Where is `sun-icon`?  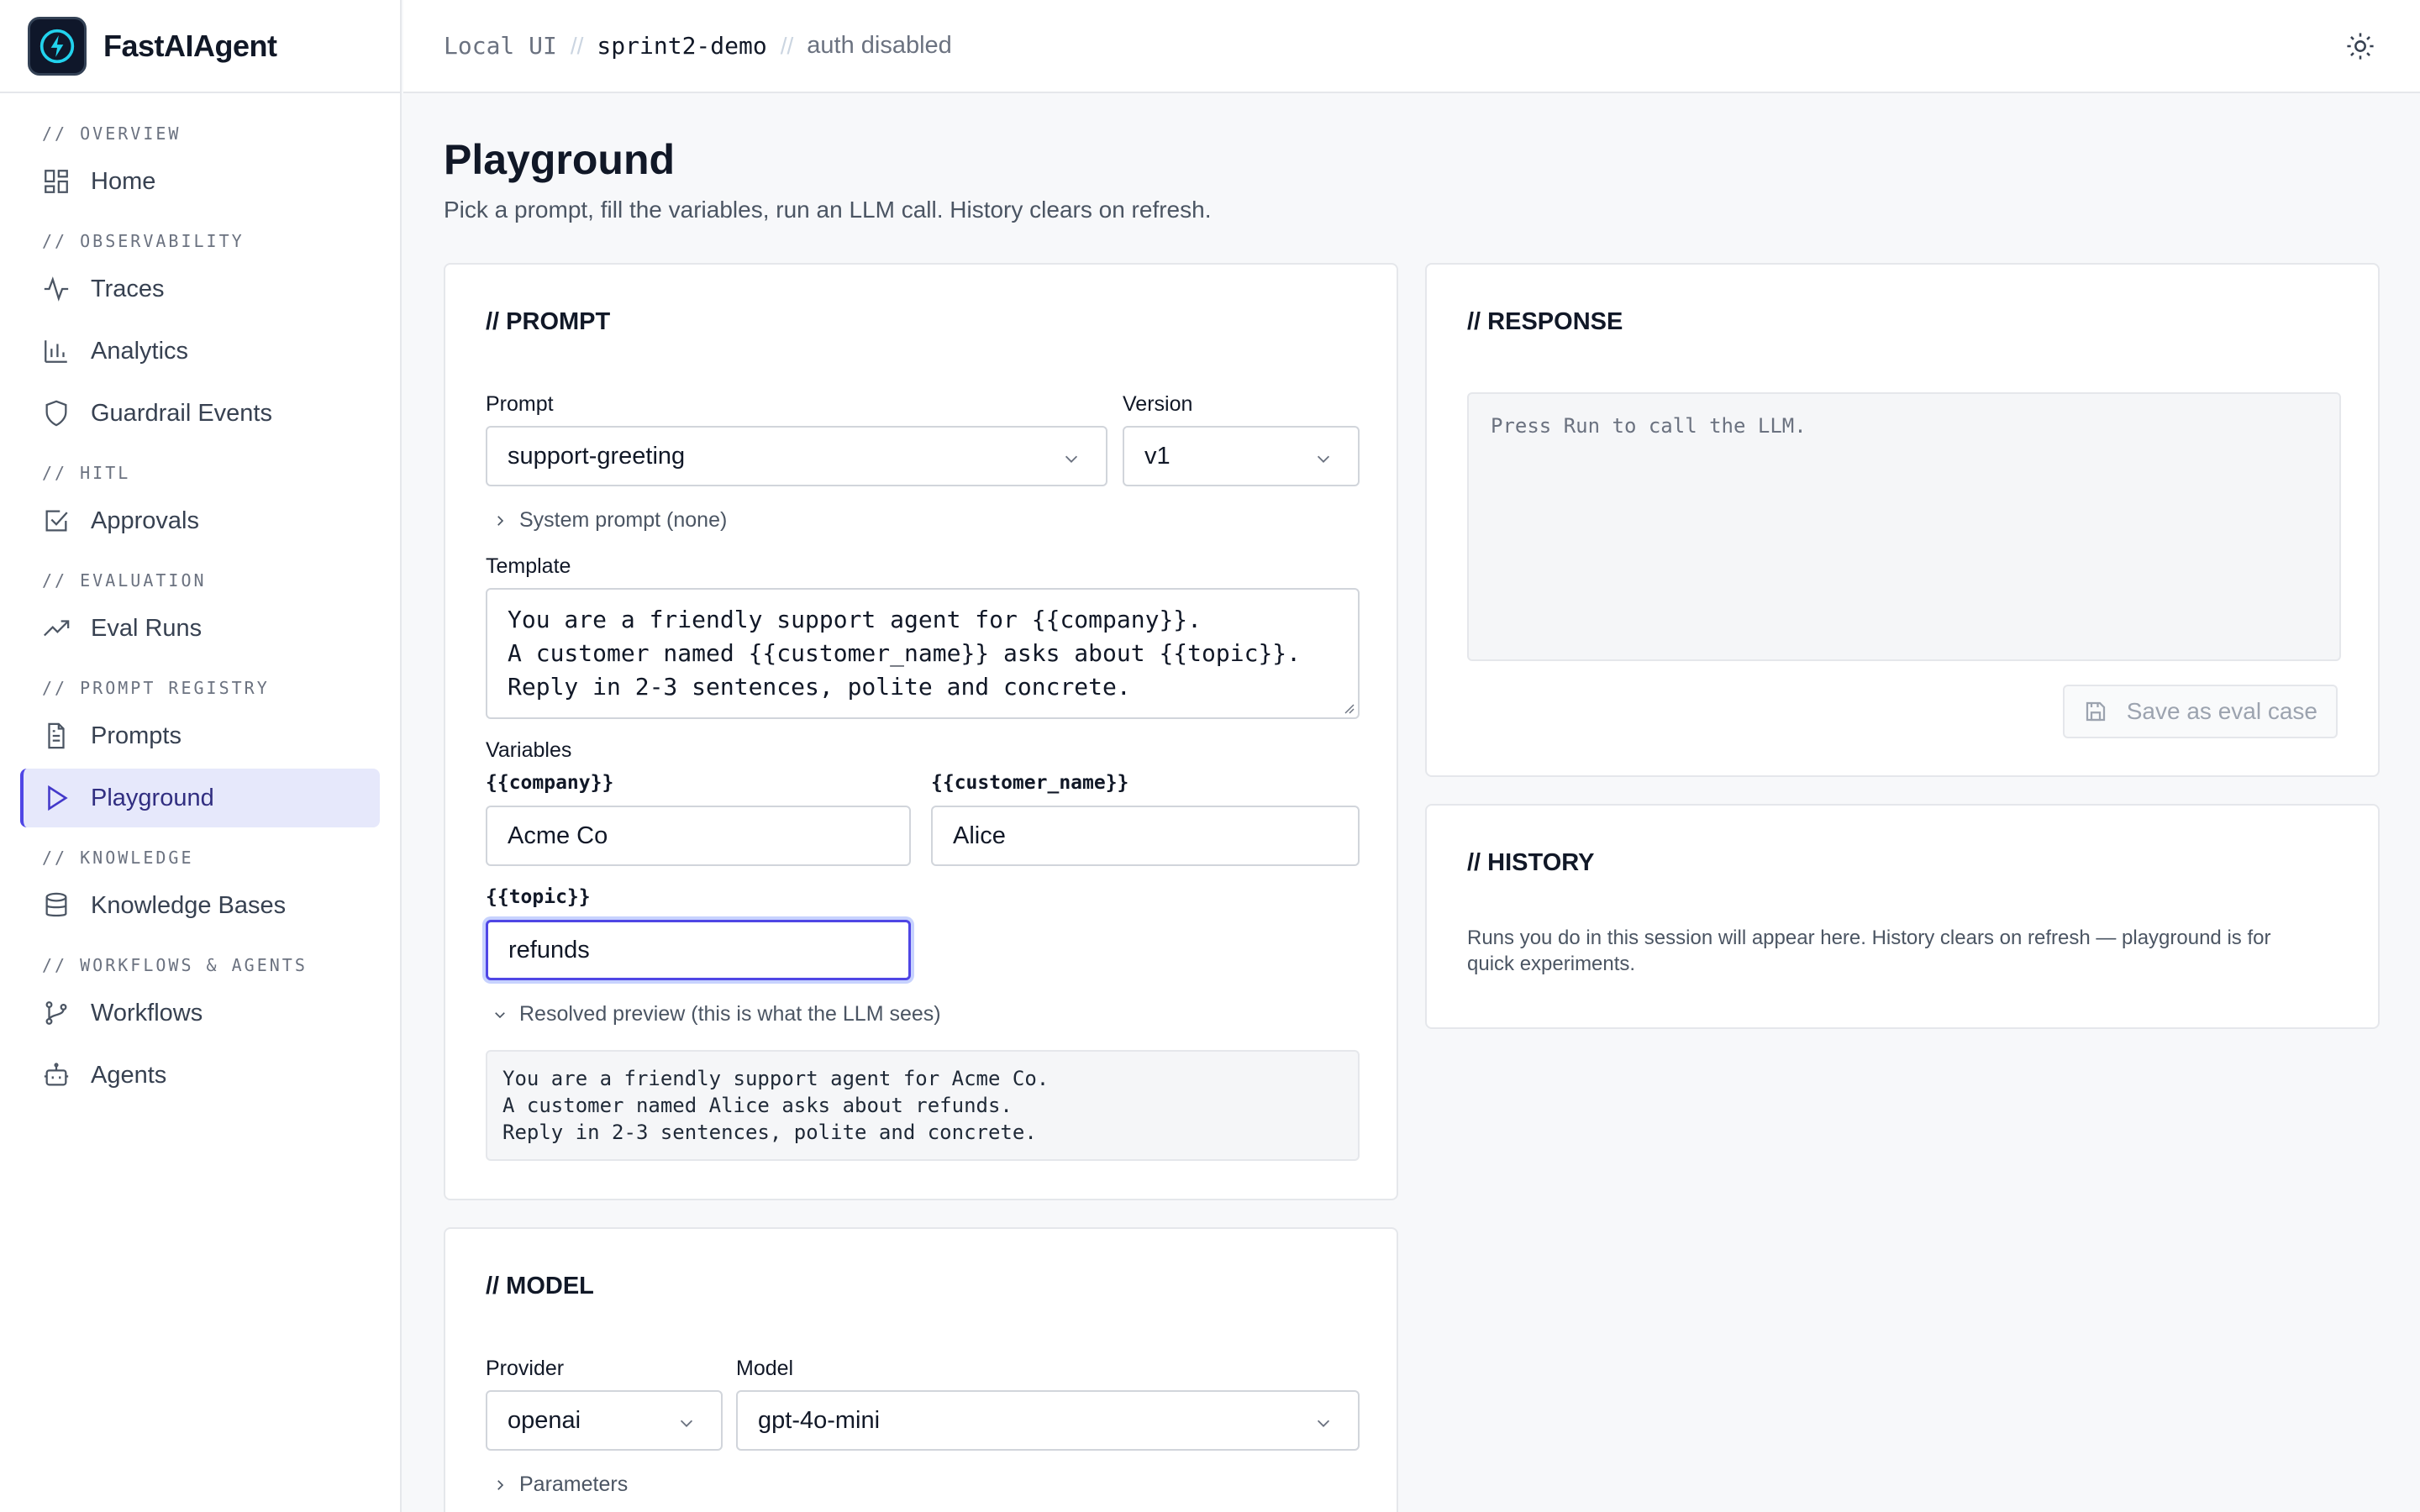
sun-icon is located at coordinates (2360, 46).